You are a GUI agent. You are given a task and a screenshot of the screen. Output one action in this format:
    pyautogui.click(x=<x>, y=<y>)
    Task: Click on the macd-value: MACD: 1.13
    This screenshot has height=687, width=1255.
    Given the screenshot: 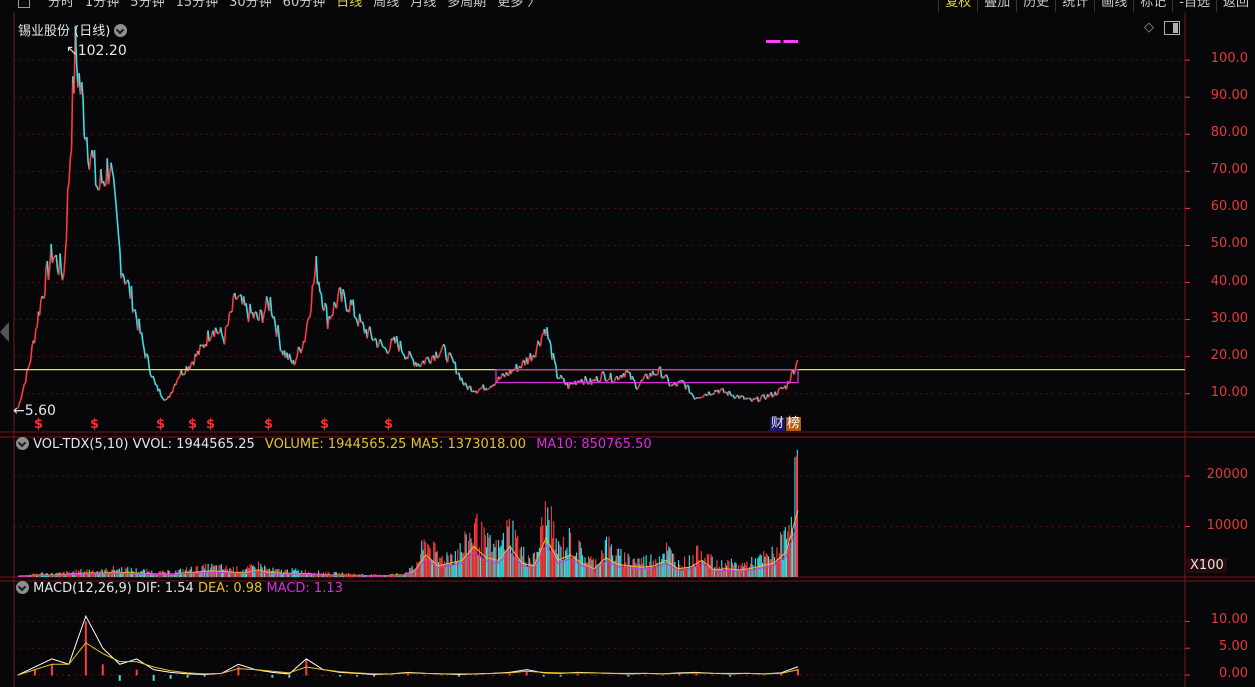 What is the action you would take?
    pyautogui.click(x=304, y=588)
    